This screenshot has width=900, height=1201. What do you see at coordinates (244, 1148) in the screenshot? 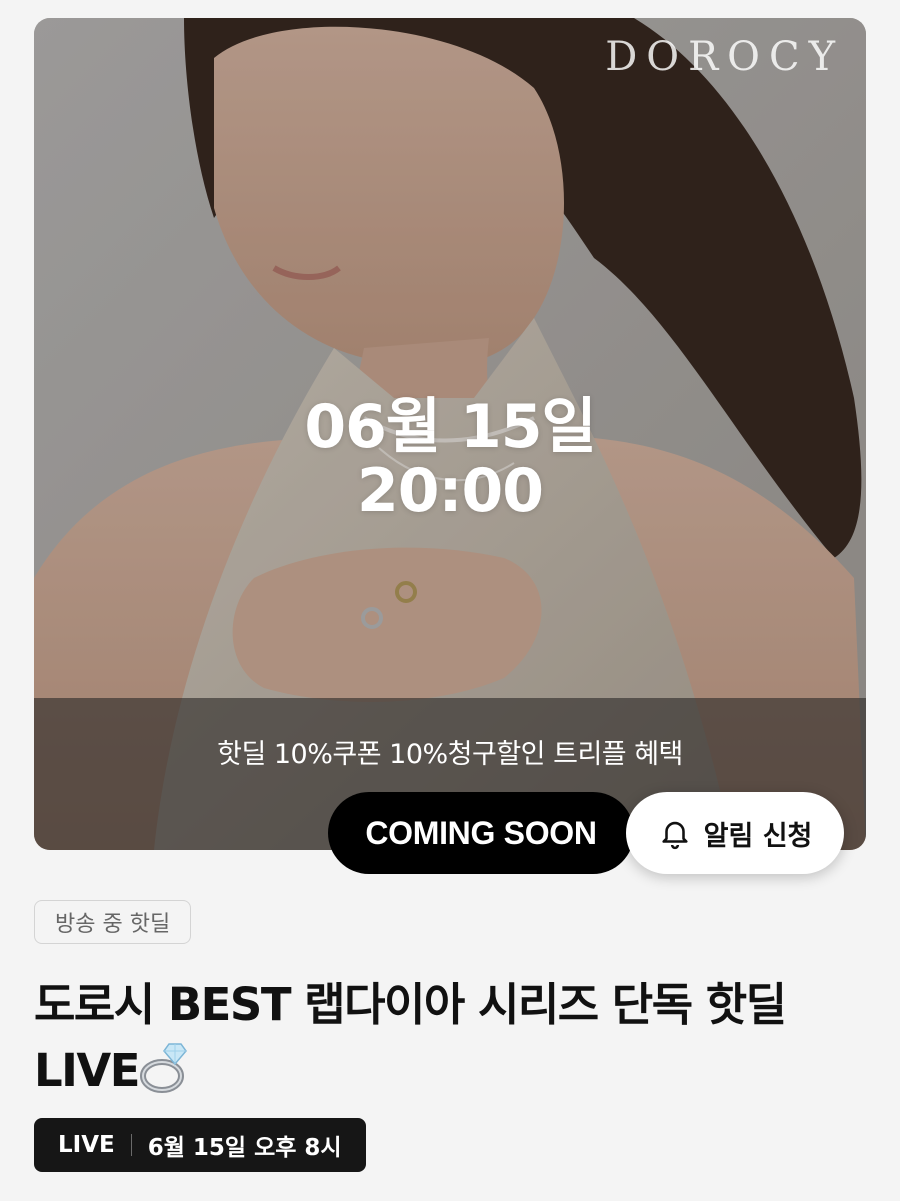
I see `schedule-datetime: 6월 15일 오후 8시` at bounding box center [244, 1148].